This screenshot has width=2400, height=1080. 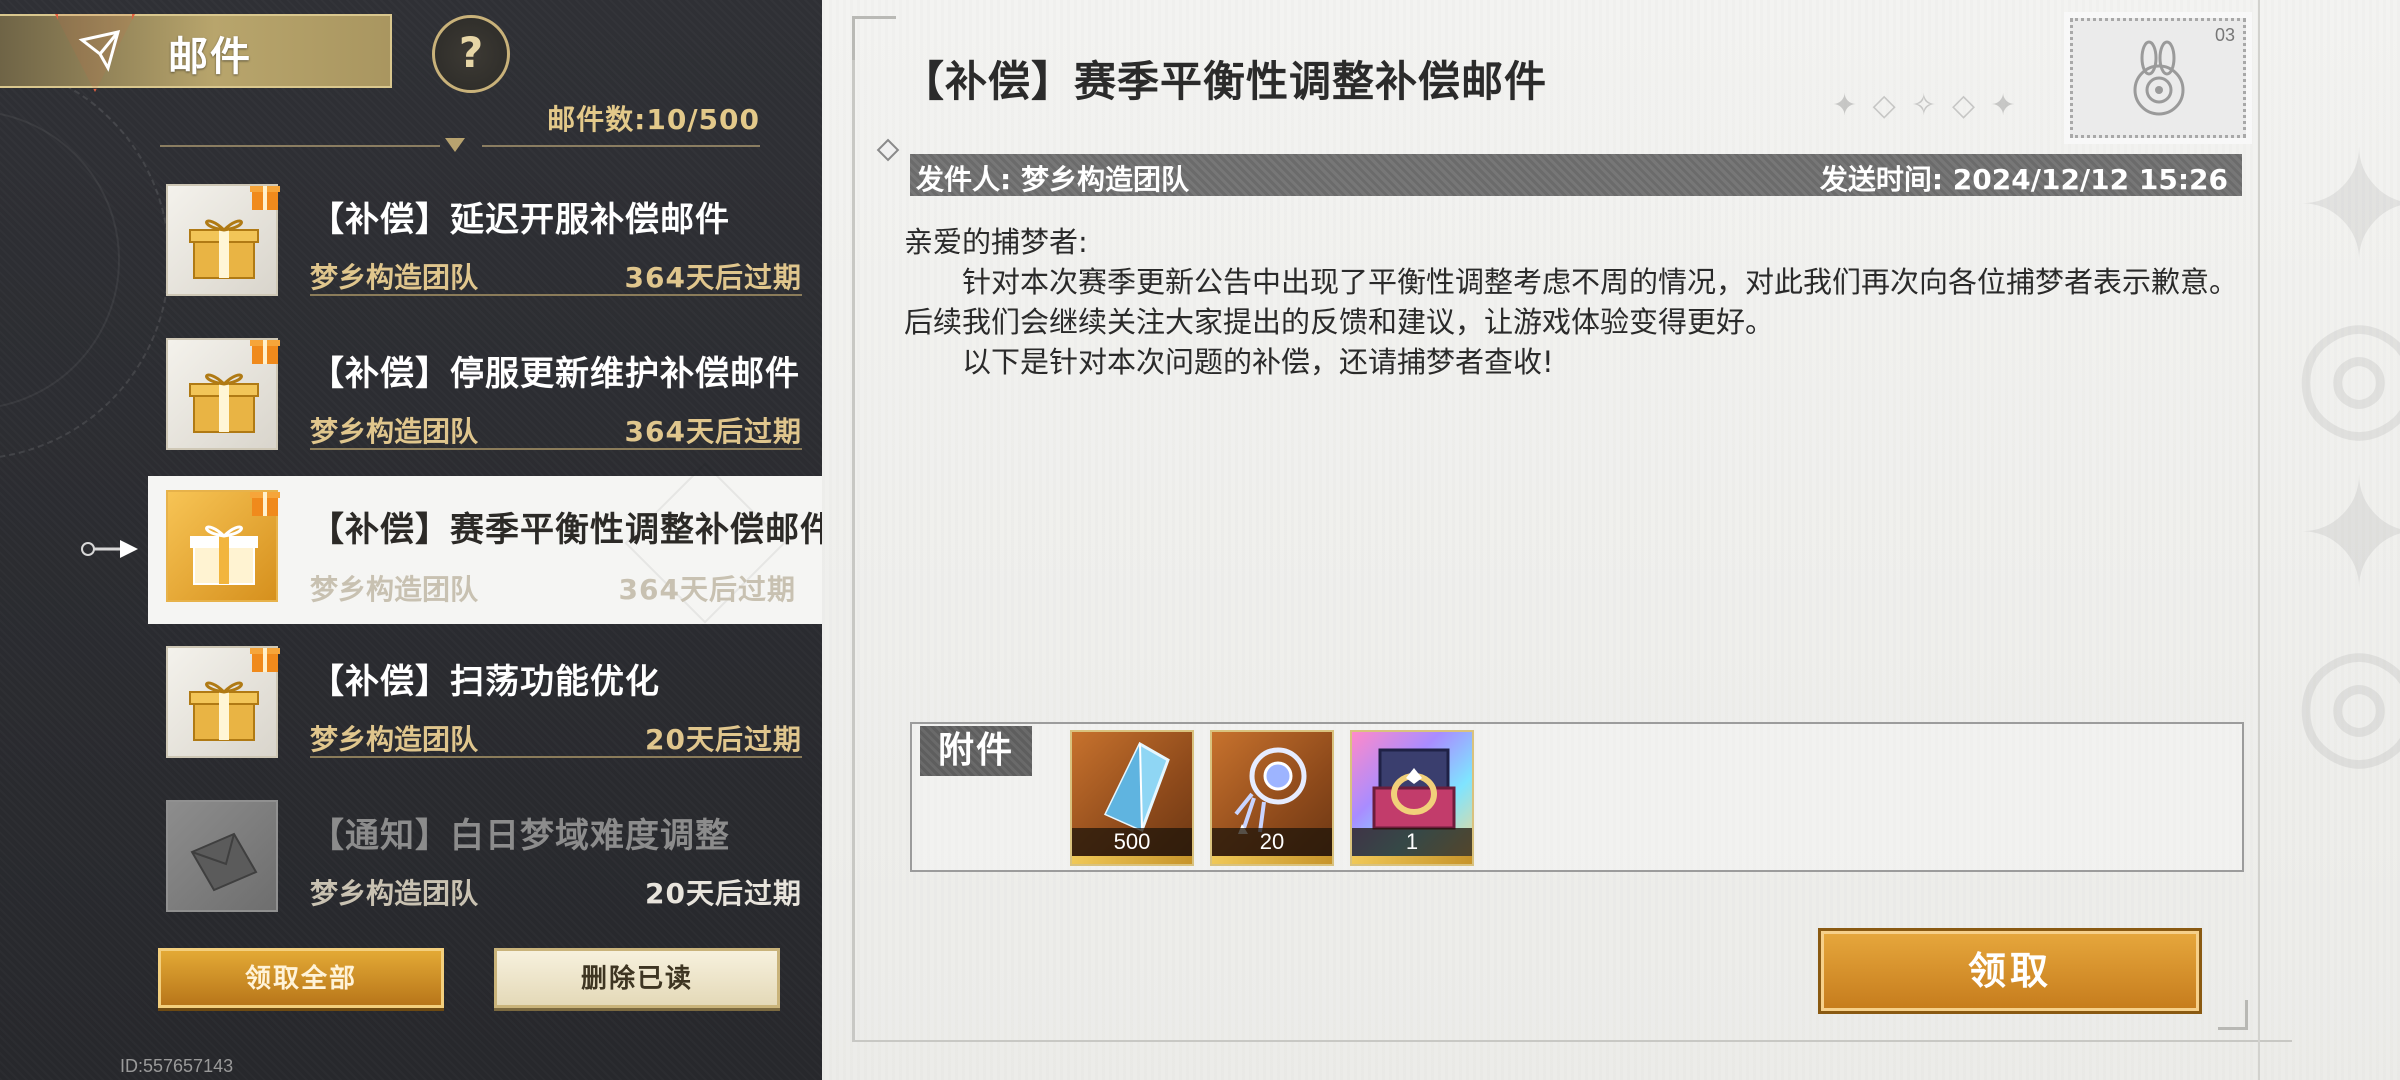 I want to click on attachment-item: 500, so click(x=1132, y=798).